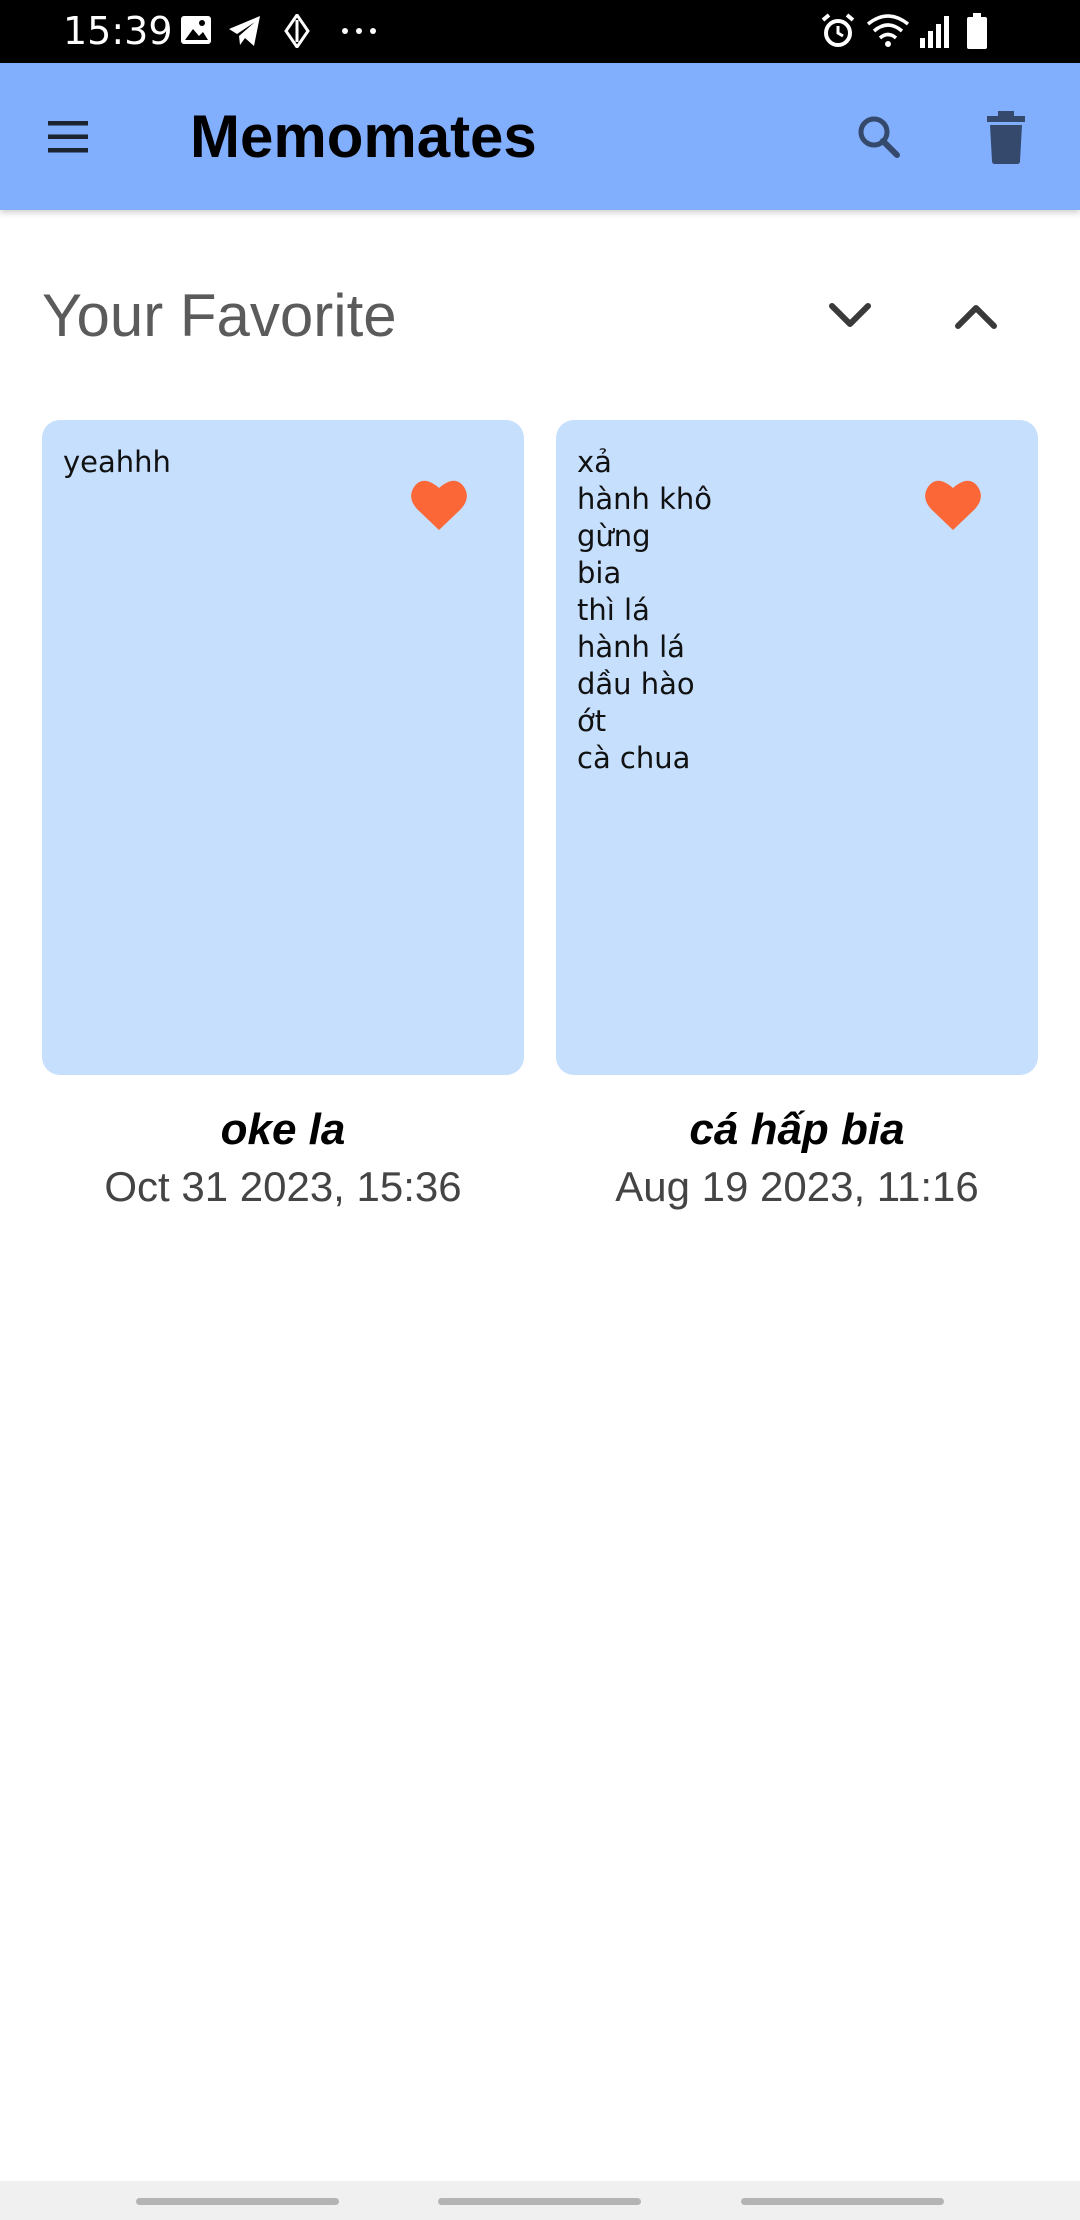 Image resolution: width=1080 pixels, height=2220 pixels. I want to click on note-content: yeahhh, so click(117, 462).